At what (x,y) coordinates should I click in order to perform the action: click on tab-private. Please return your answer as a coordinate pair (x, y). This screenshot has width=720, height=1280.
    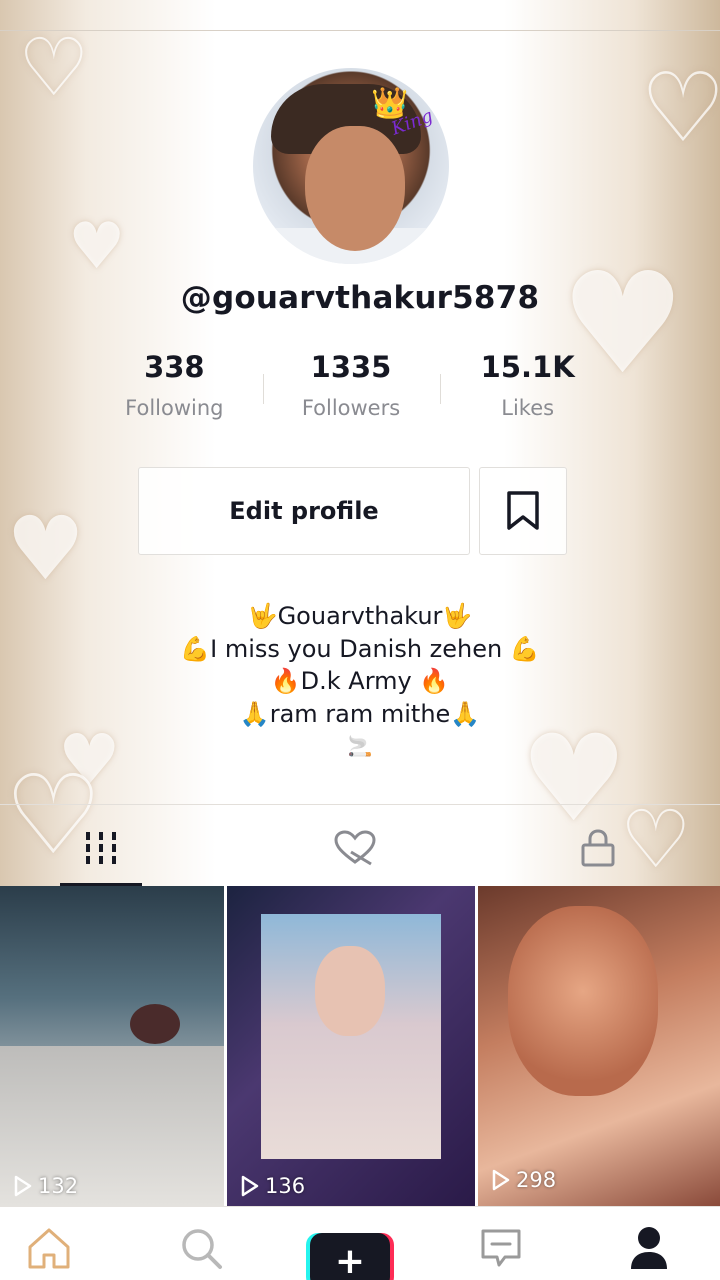
    Looking at the image, I should click on (598, 848).